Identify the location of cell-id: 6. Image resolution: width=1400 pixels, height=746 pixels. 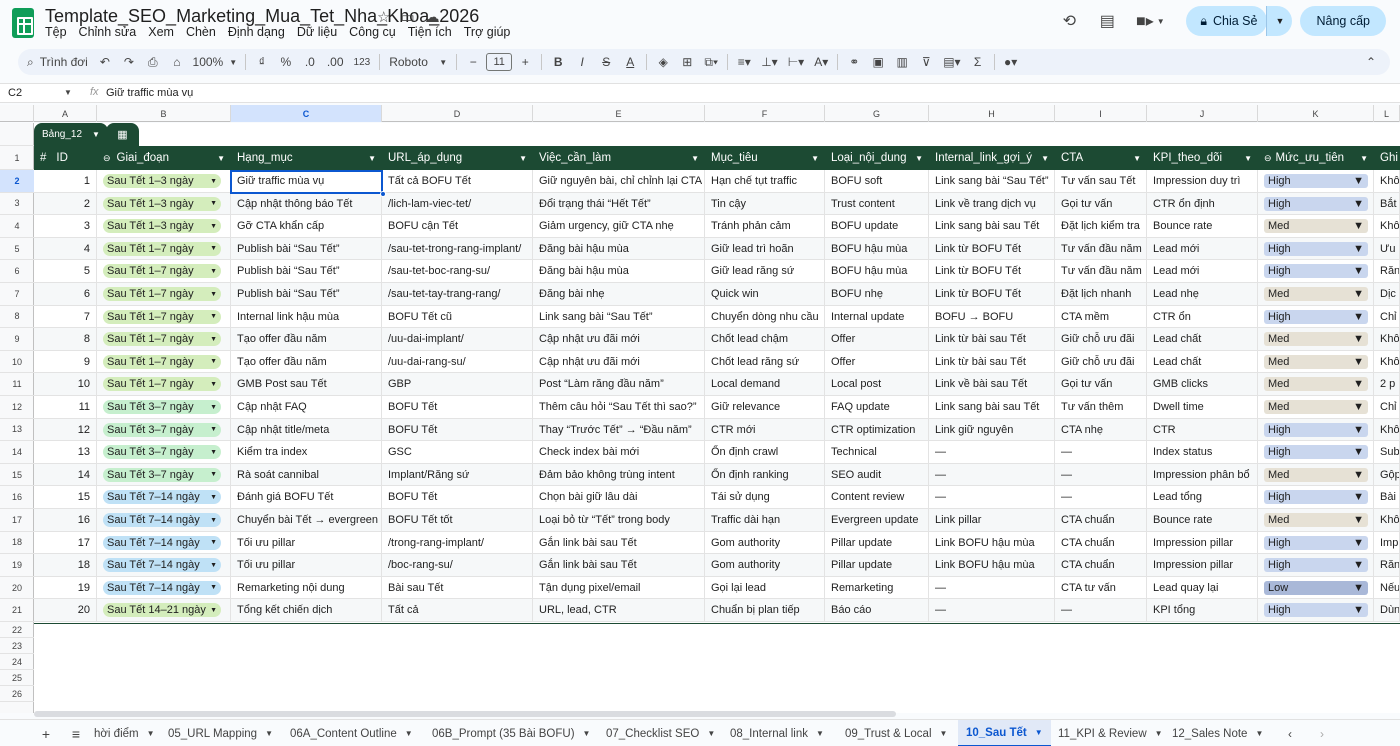
(65, 294).